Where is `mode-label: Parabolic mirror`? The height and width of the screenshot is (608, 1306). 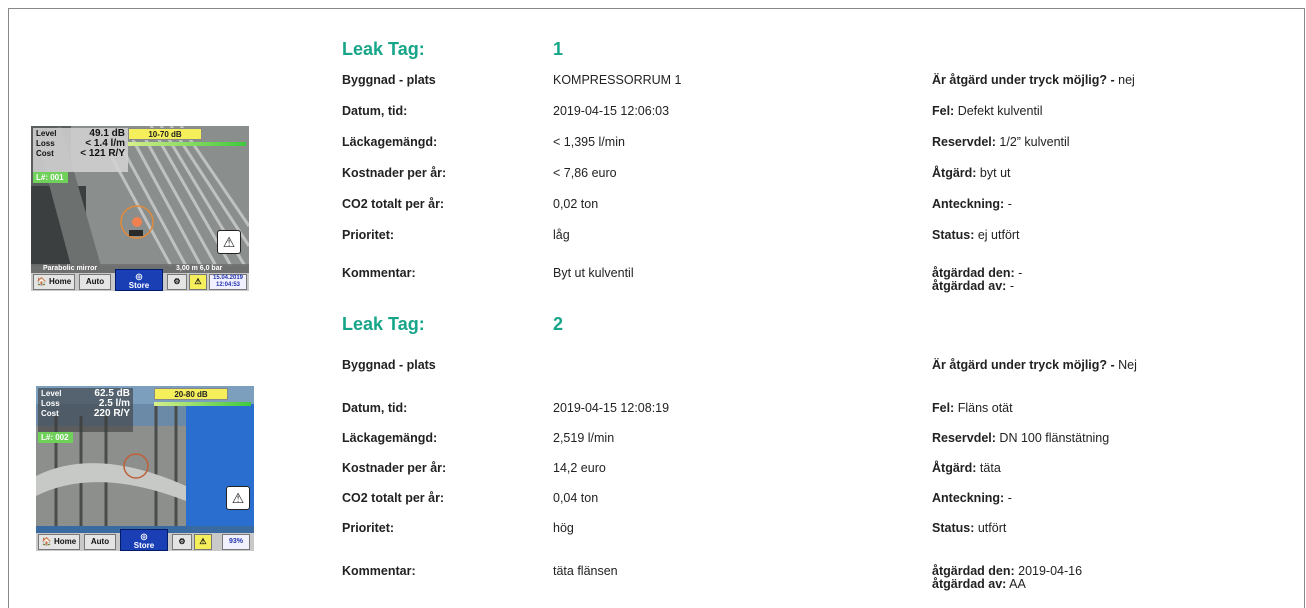 mode-label: Parabolic mirror is located at coordinates (70, 268).